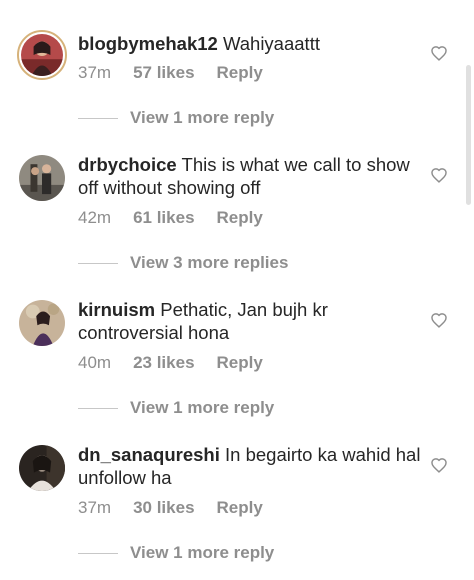 The width and height of the screenshot is (474, 580). I want to click on comment-username: dn_sanaqureshi, so click(149, 454).